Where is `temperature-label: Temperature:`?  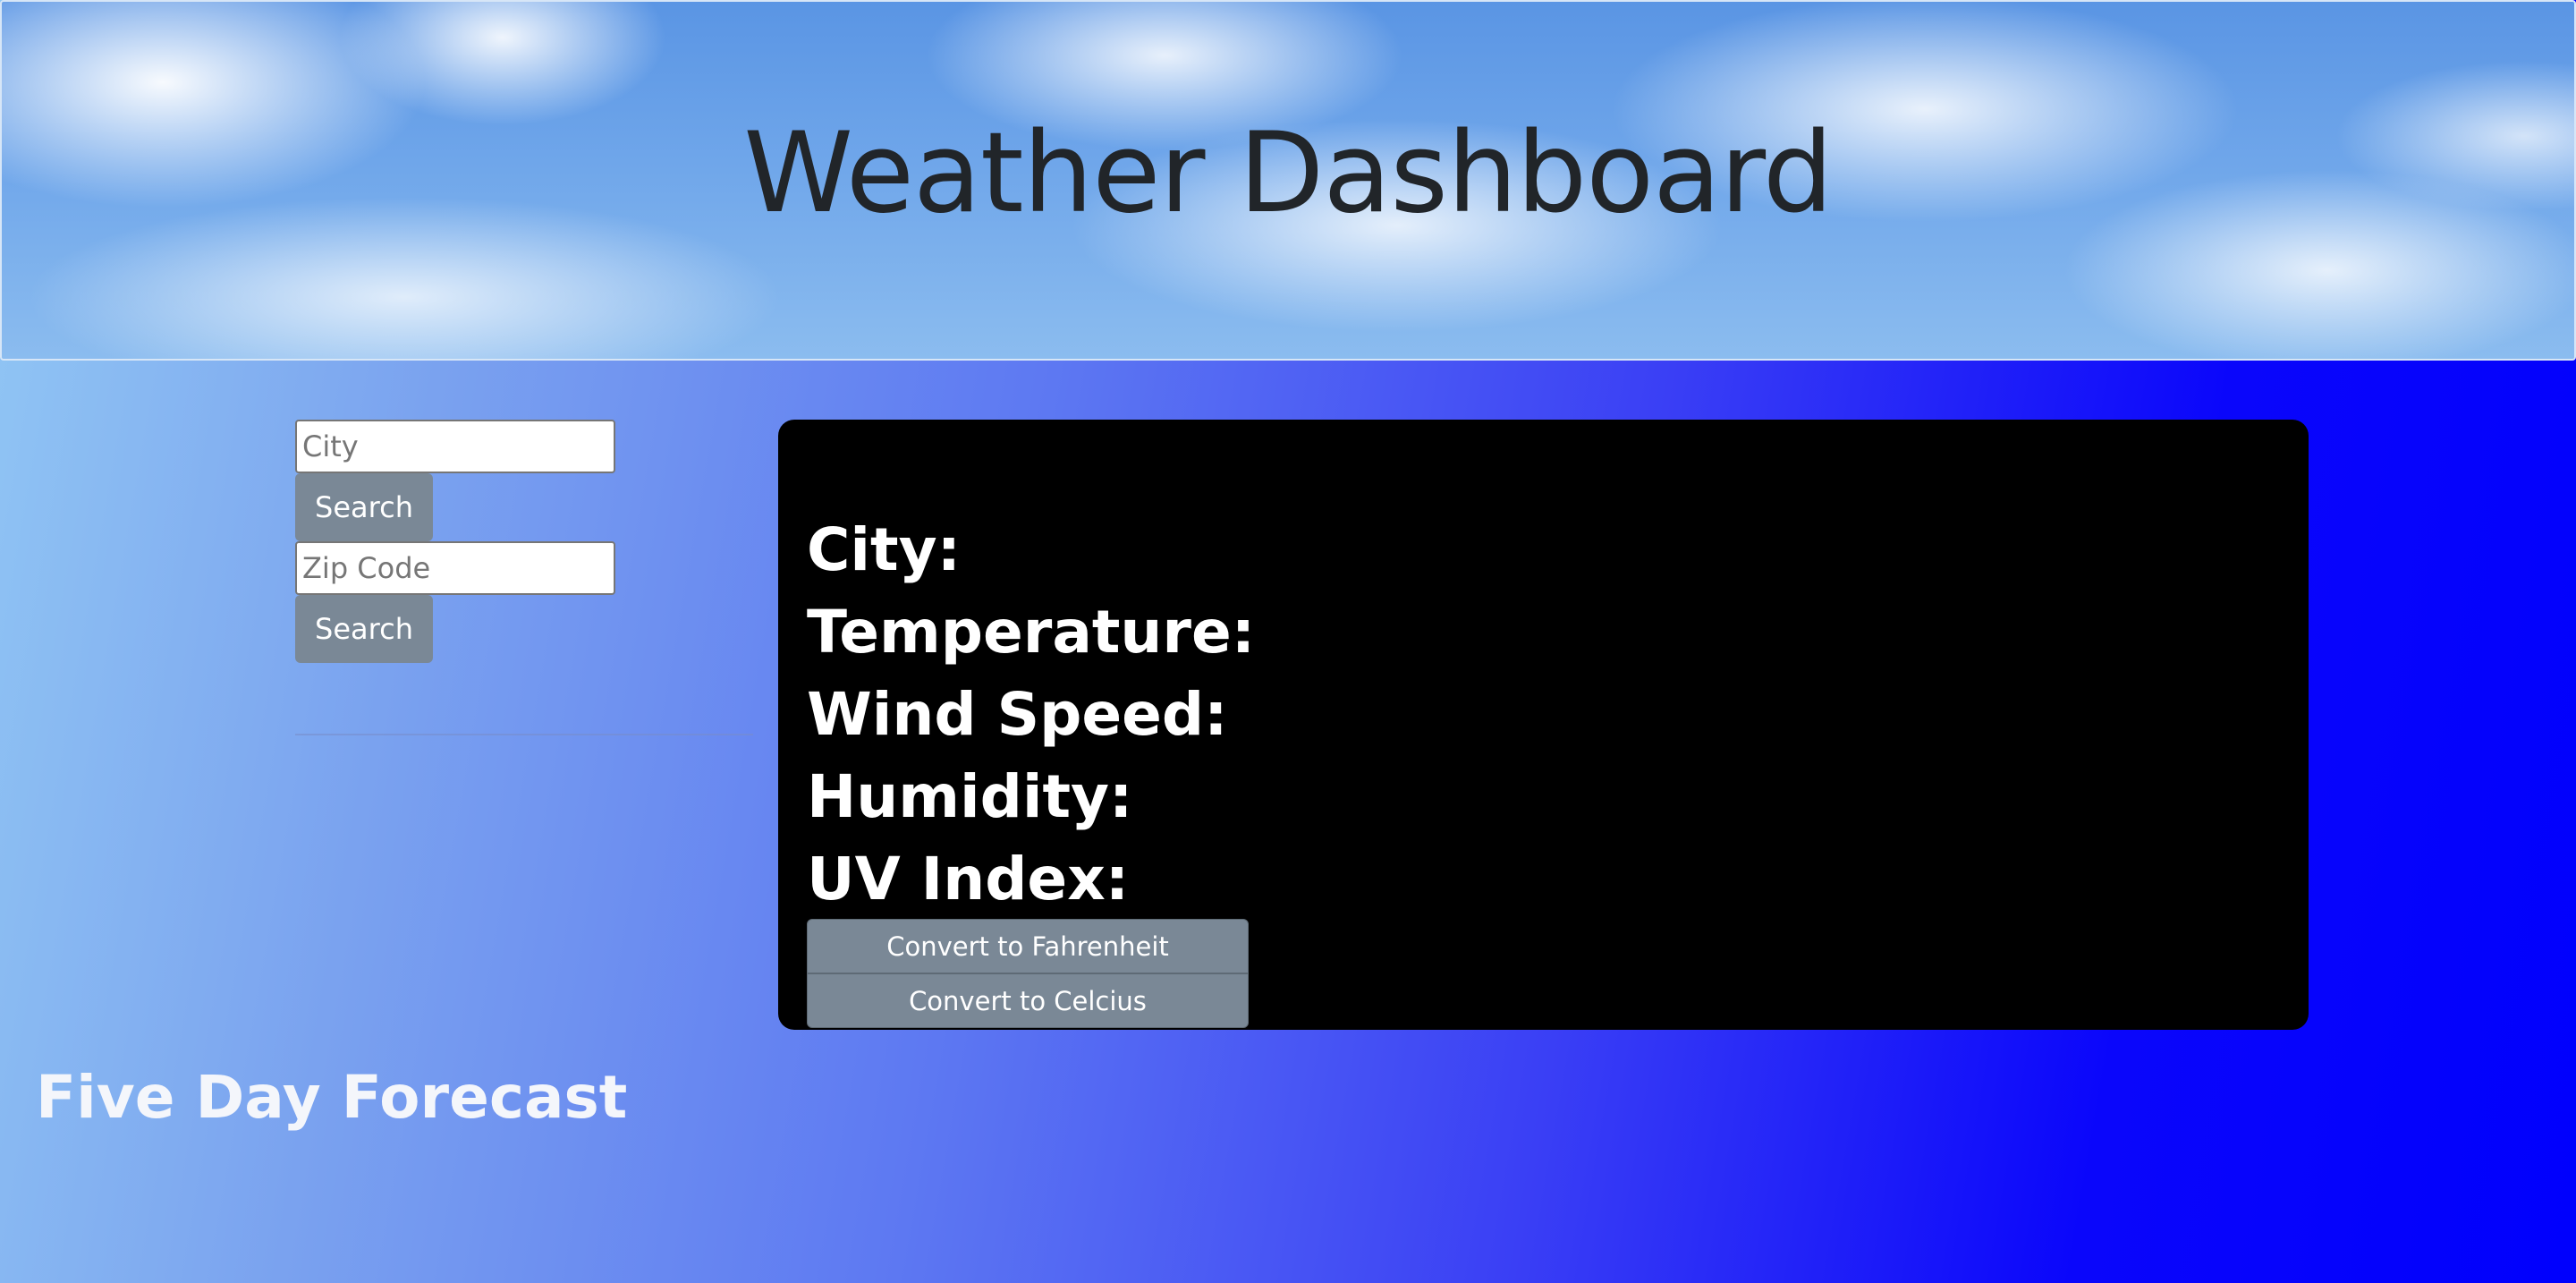
temperature-label: Temperature: is located at coordinates (1031, 632).